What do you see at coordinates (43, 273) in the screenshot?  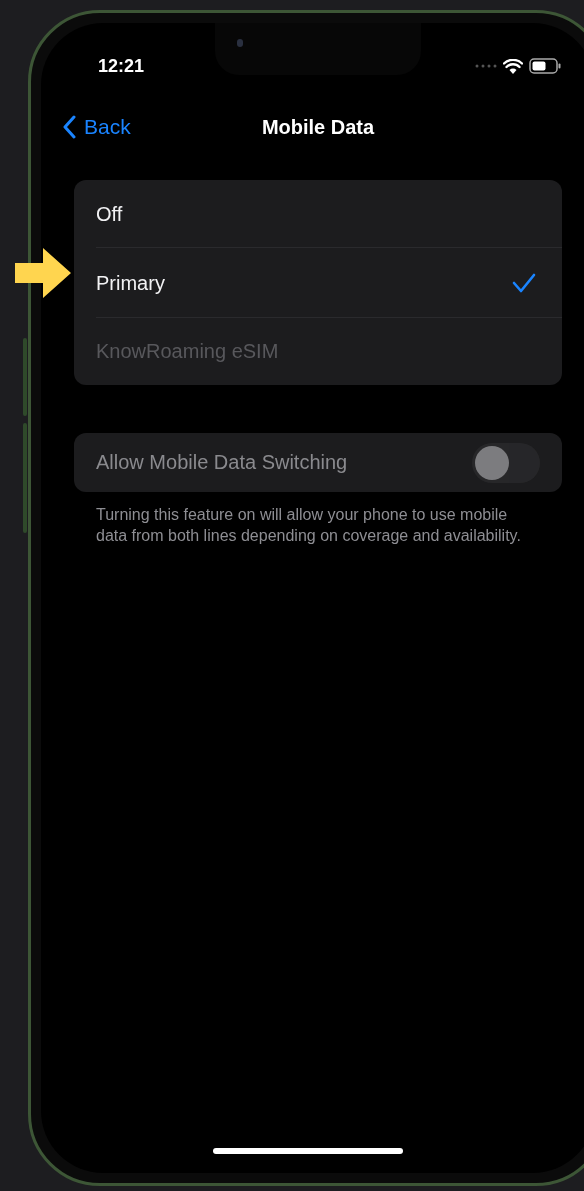 I see `arrow-icon` at bounding box center [43, 273].